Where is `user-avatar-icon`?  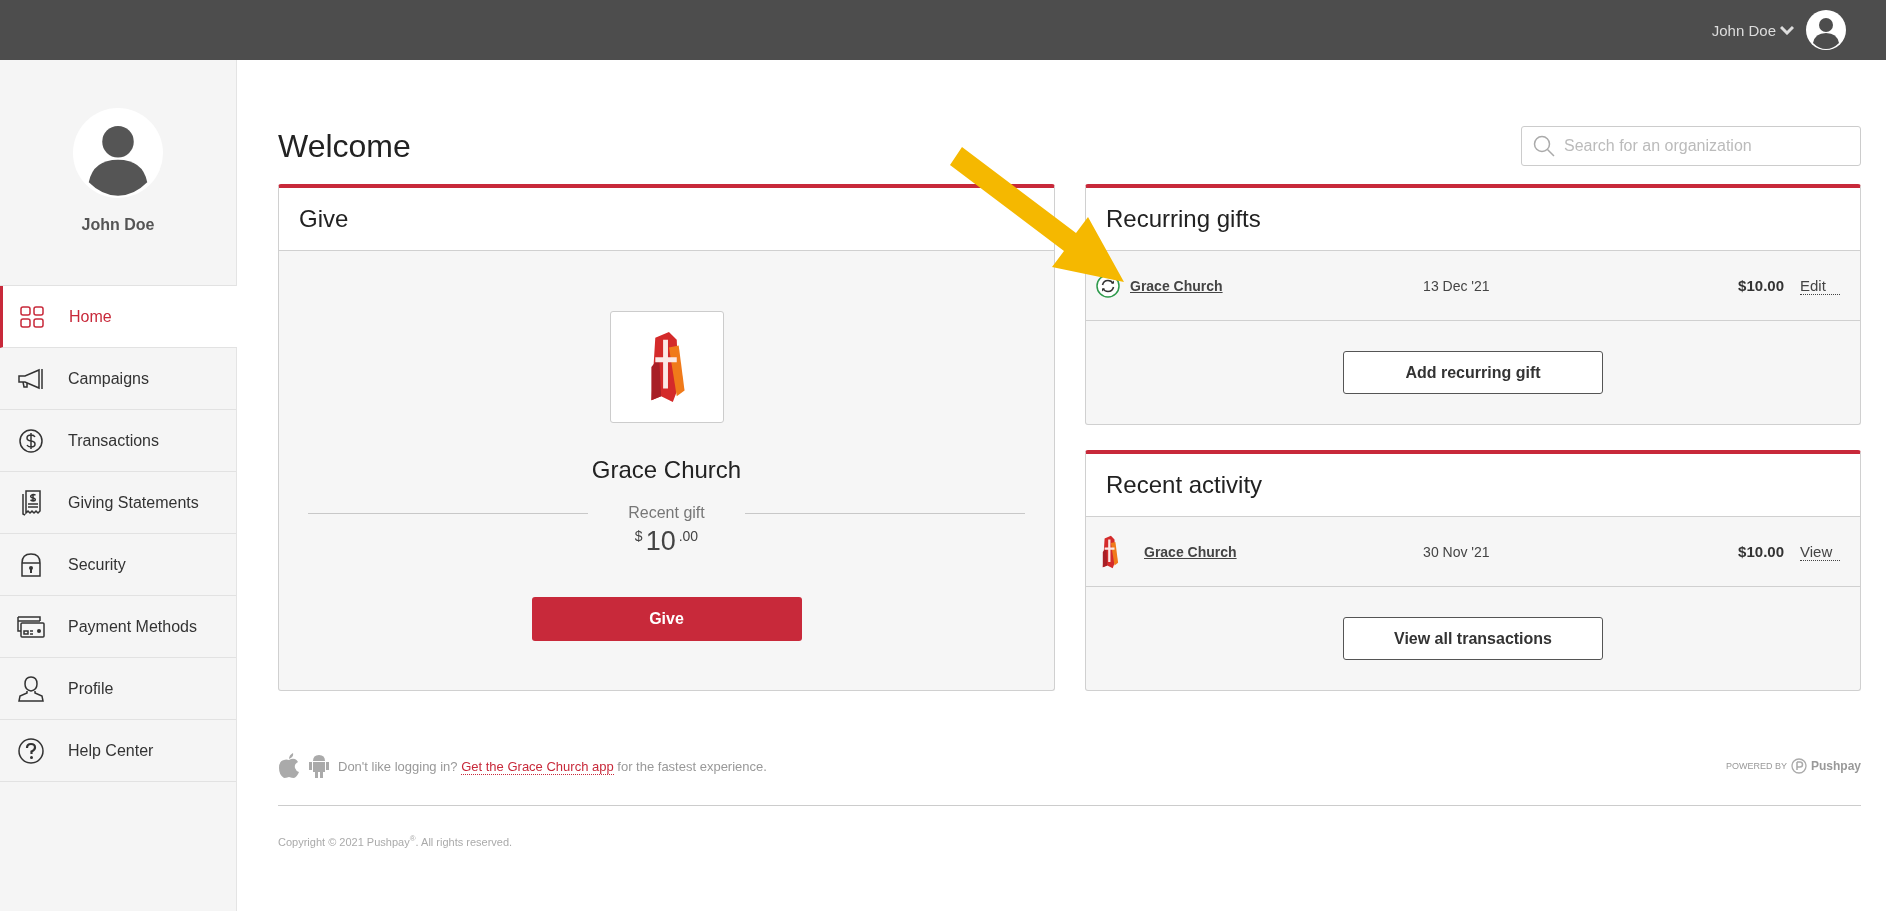
user-avatar-icon is located at coordinates (118, 153).